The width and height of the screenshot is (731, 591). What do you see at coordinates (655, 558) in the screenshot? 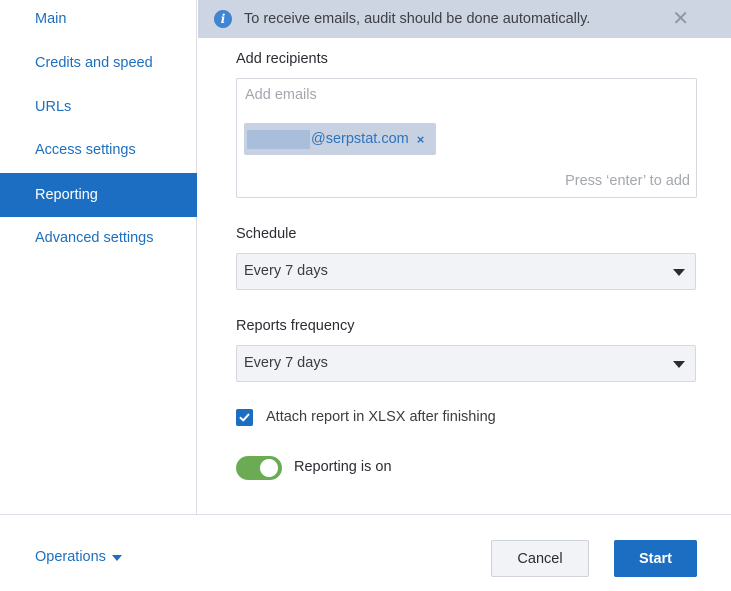
I see `start-button: Start` at bounding box center [655, 558].